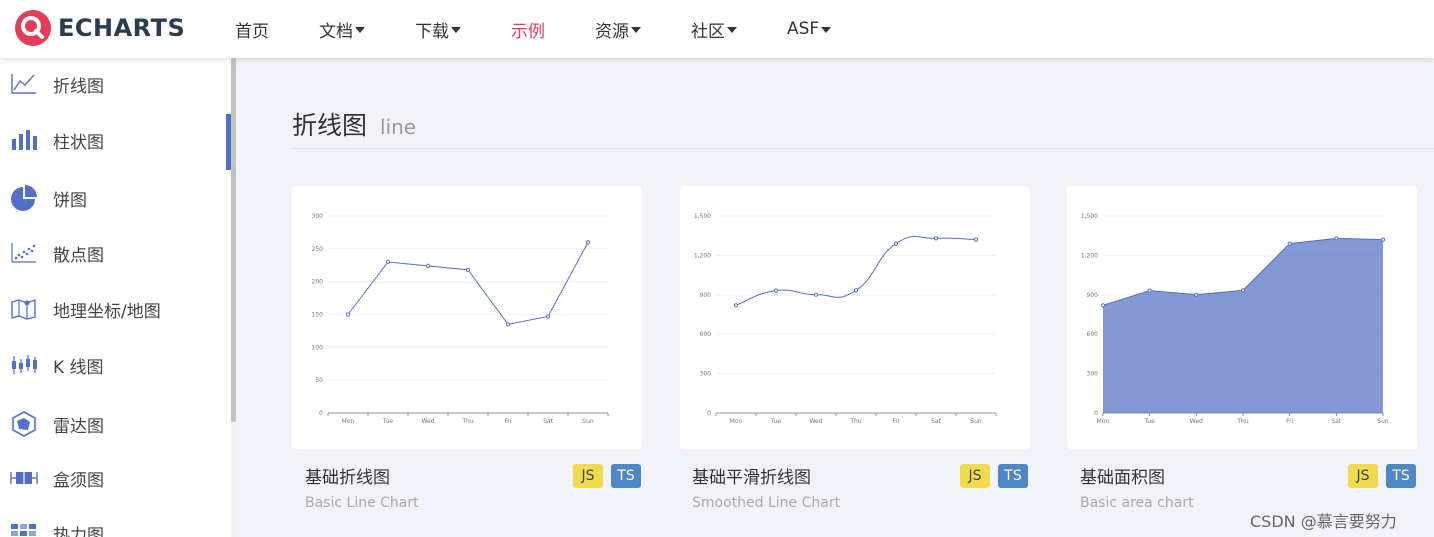 This screenshot has height=537, width=1434. What do you see at coordinates (233, 240) in the screenshot?
I see `sidebar-scrollbar-thumb` at bounding box center [233, 240].